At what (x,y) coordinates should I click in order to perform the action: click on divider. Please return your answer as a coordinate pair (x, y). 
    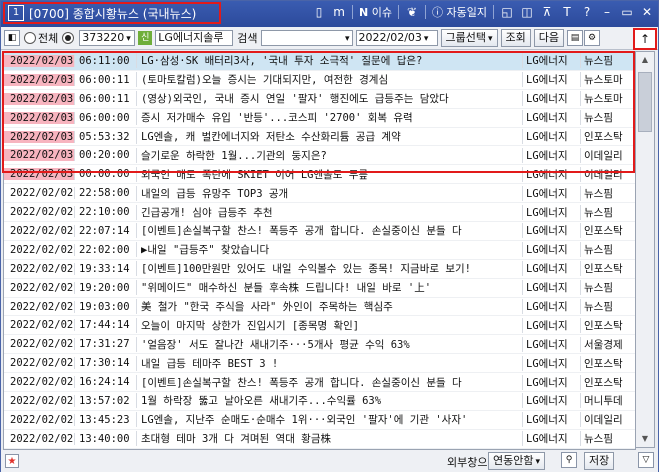
    Looking at the image, I should click on (353, 12).